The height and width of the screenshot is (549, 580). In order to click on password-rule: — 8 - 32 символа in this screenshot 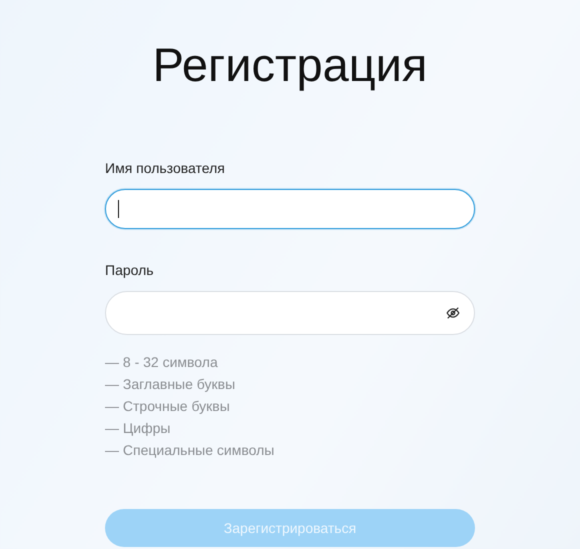, I will do `click(162, 362)`.